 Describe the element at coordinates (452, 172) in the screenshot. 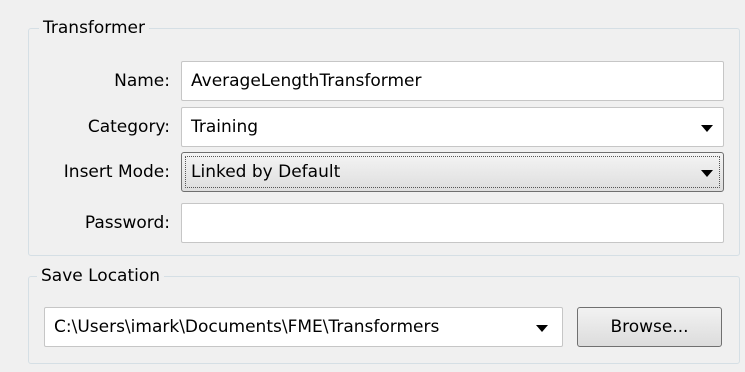

I see `insert-mode-select: Linked by Default` at that location.